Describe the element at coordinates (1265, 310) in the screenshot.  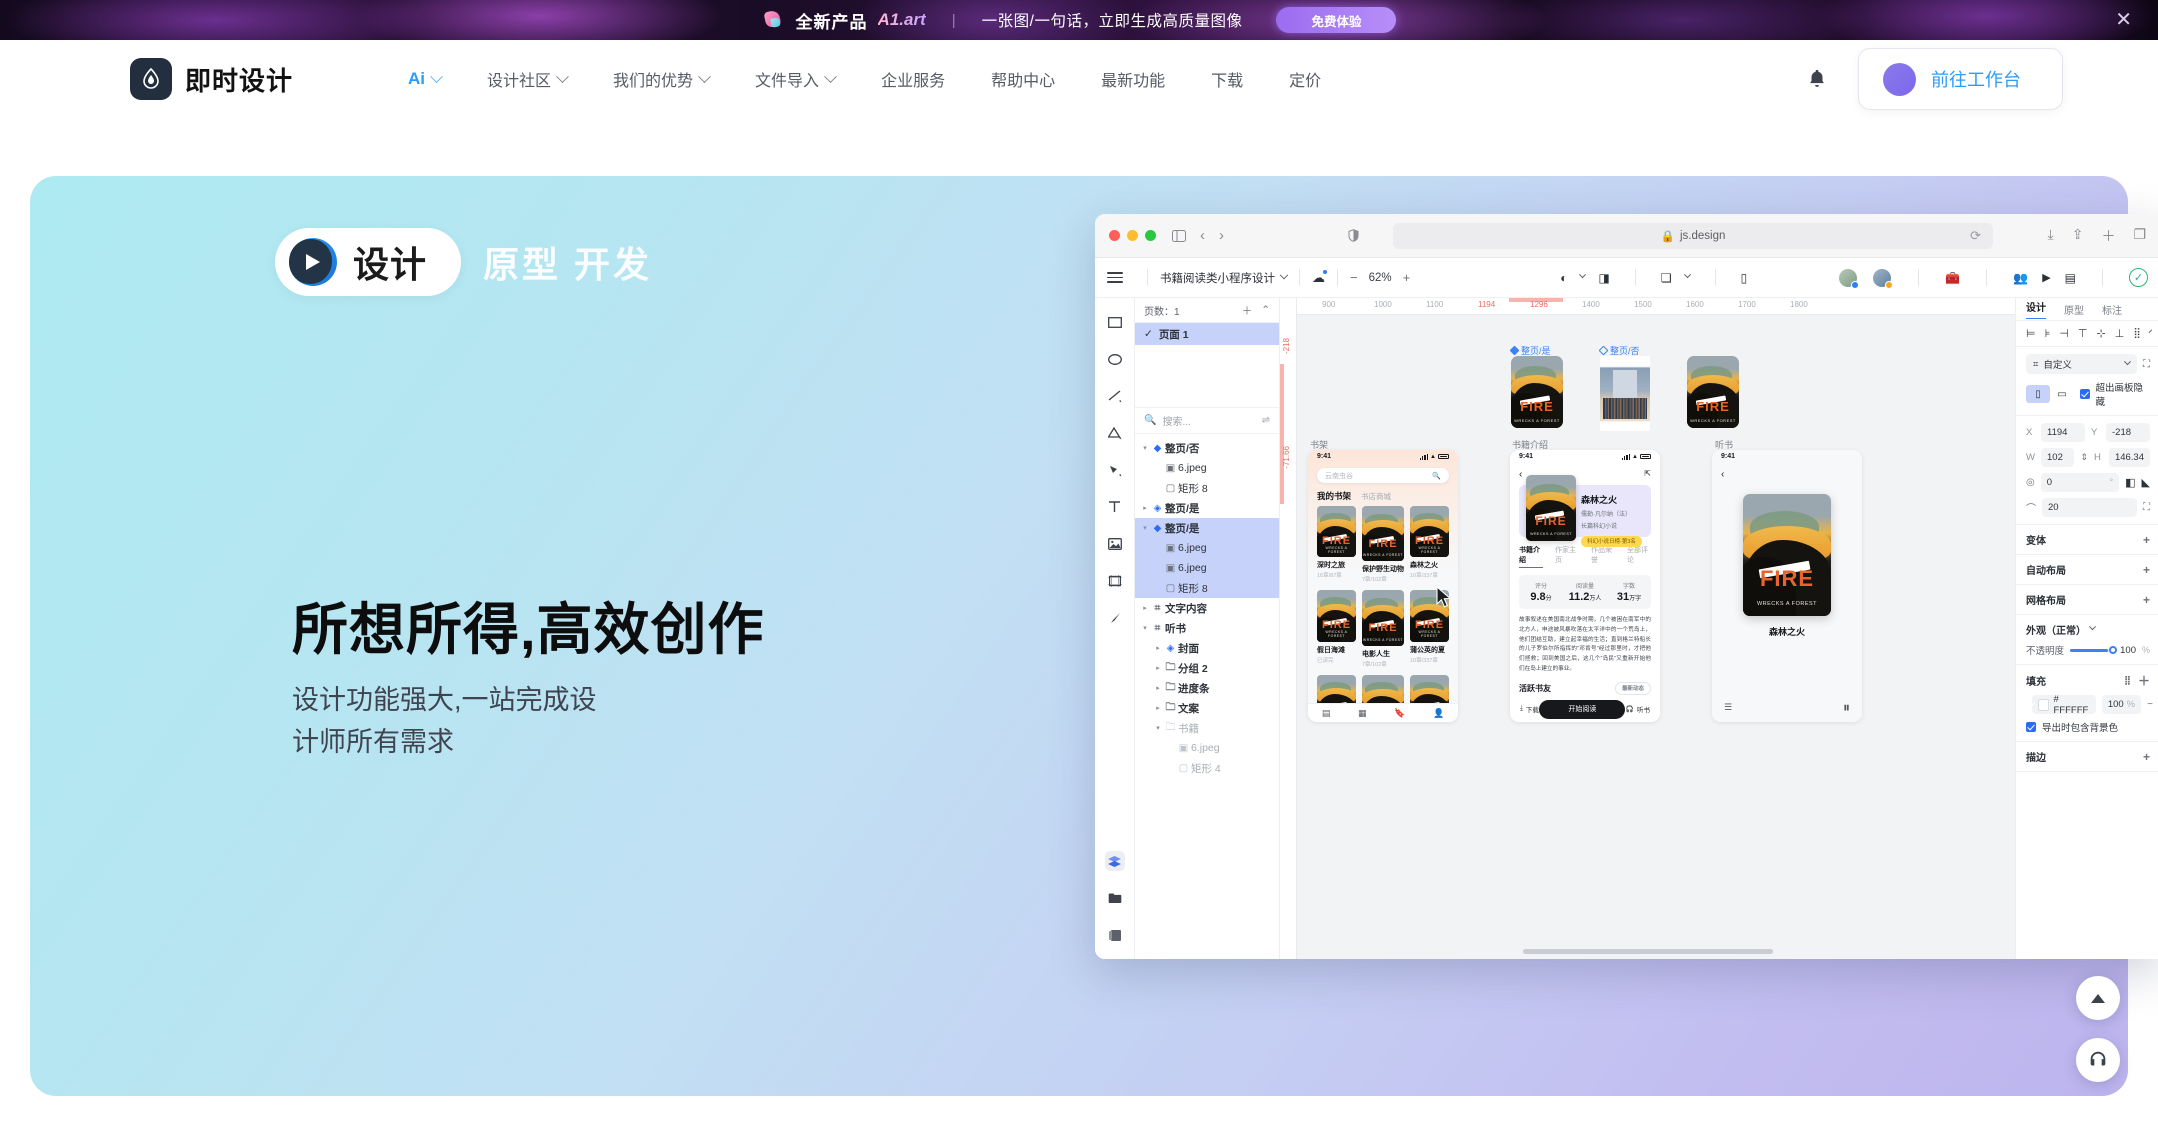
I see `chevron-up-icon: ⌃` at that location.